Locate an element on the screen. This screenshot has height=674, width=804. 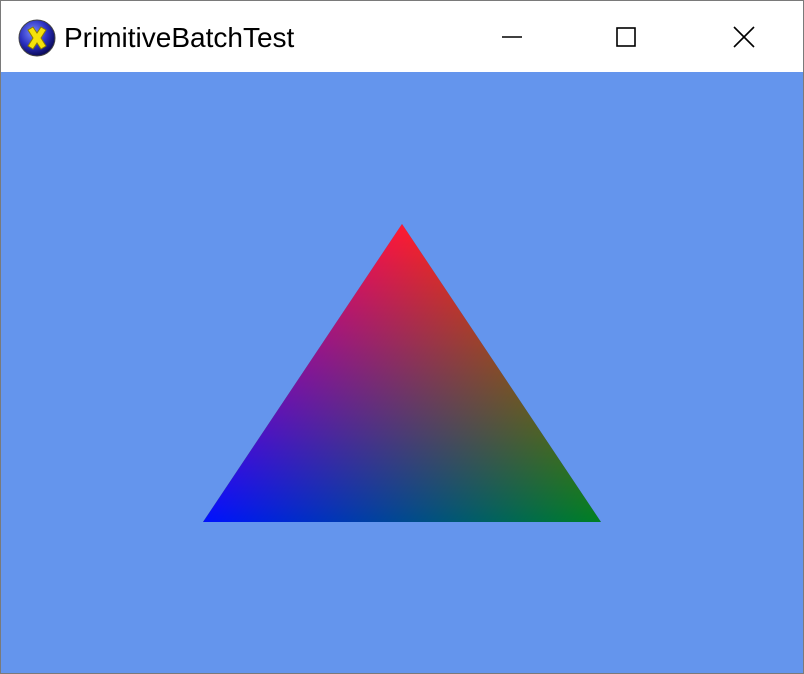
title-bar: PrimitiveBatchTest is located at coordinates (402, 36).